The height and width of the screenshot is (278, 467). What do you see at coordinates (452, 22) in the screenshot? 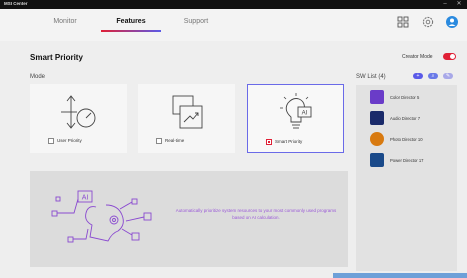
I see `user-icon` at bounding box center [452, 22].